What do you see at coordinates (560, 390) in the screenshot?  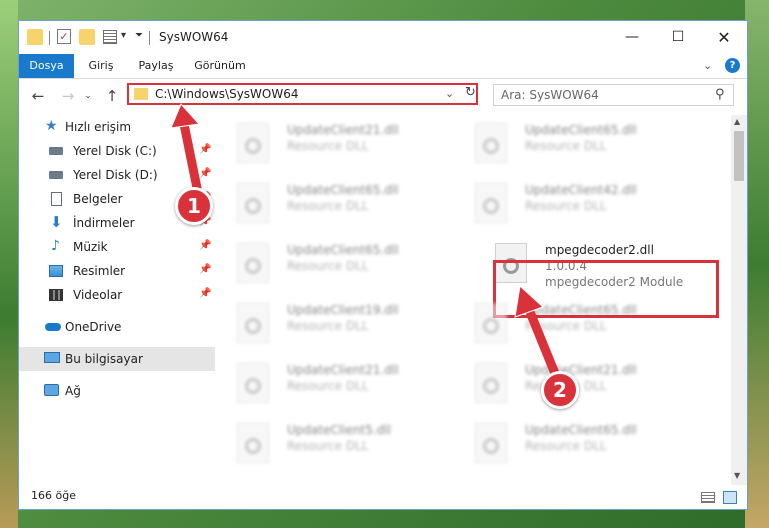 I see `callout-2: 2` at bounding box center [560, 390].